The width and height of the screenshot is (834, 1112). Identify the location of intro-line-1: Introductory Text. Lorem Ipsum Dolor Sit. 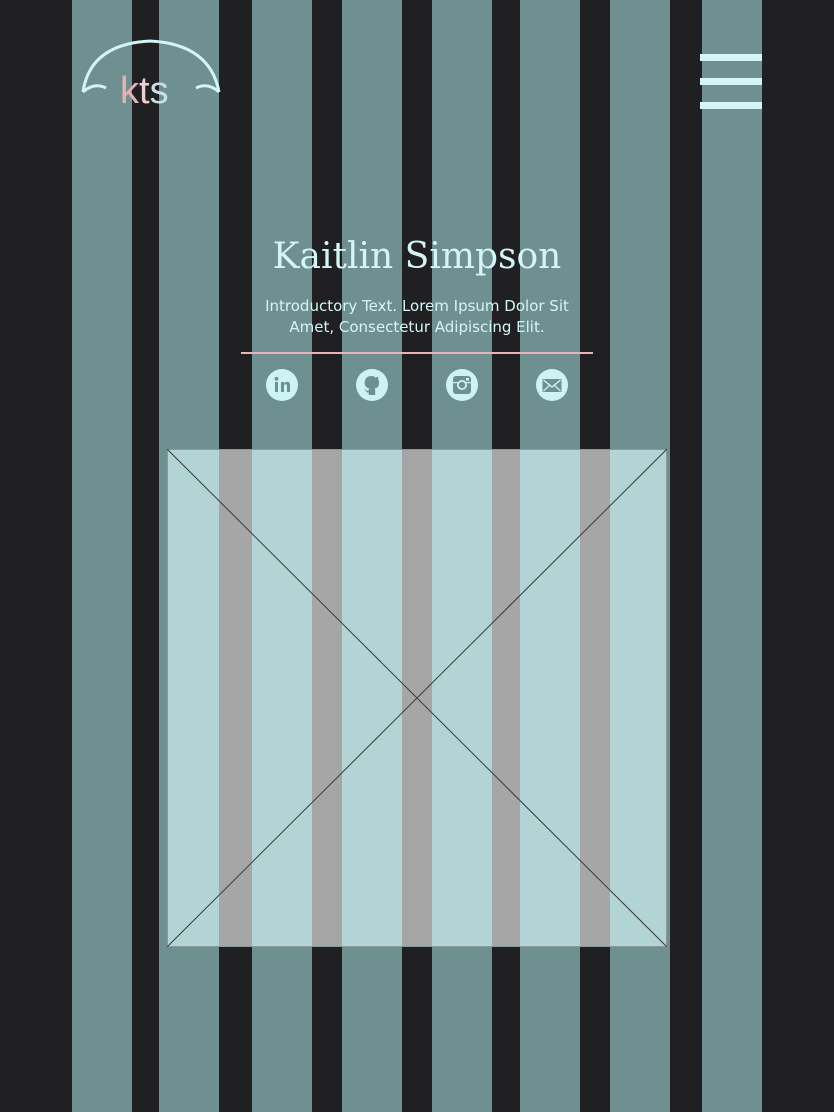
(417, 306).